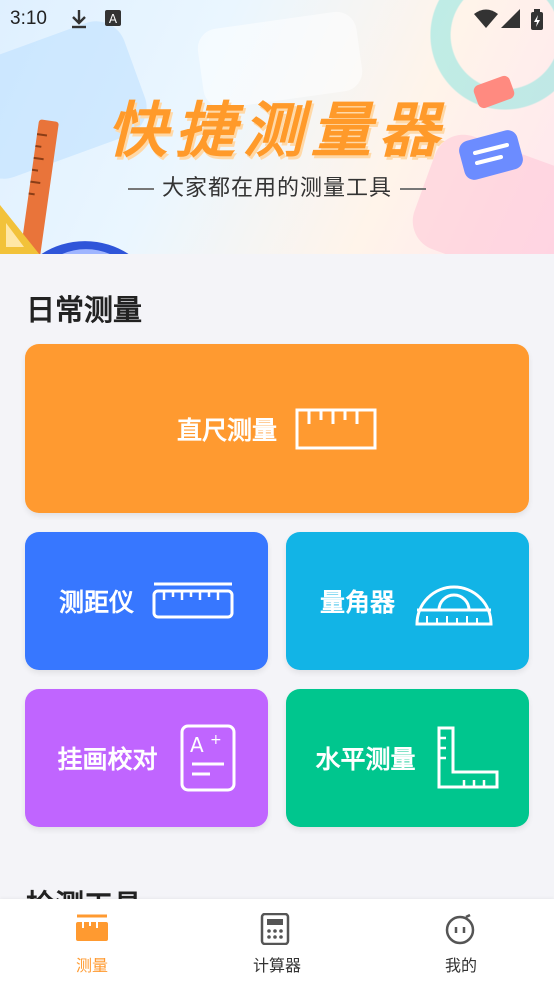 The image size is (554, 984). Describe the element at coordinates (467, 757) in the screenshot. I see `square-ruler-icon` at that location.